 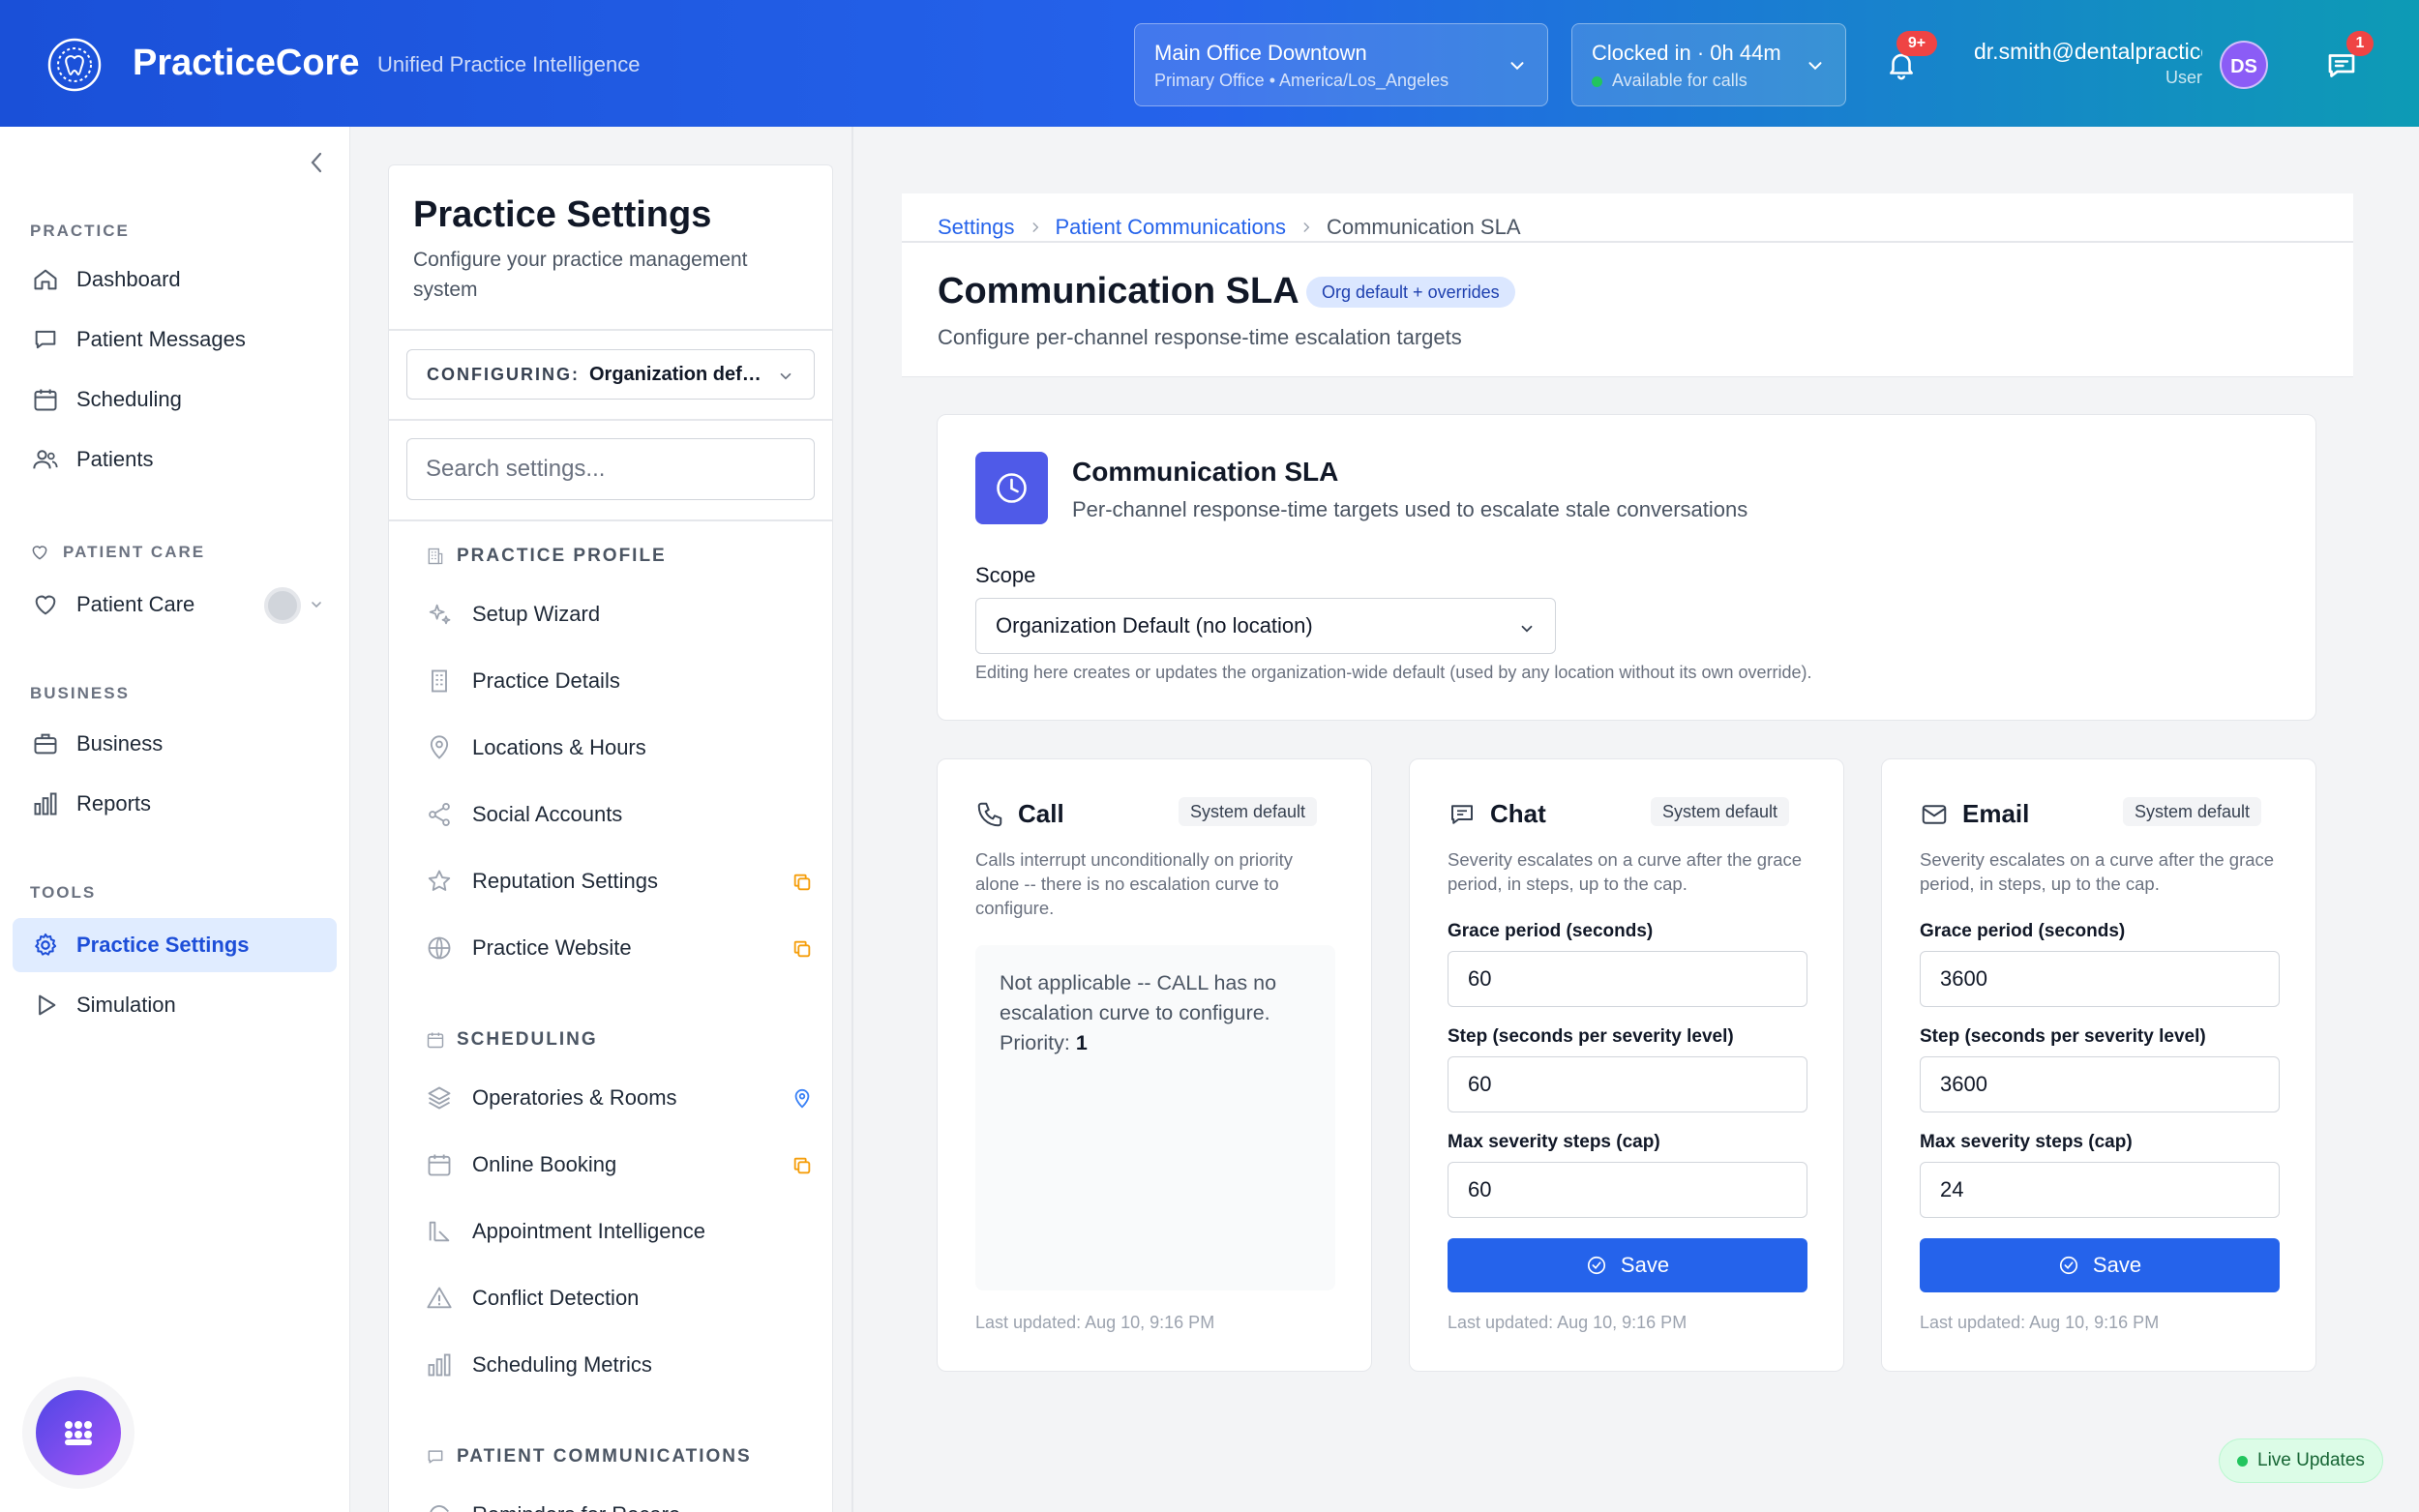 I want to click on sidebar-item-patients: Patients, so click(x=175, y=460).